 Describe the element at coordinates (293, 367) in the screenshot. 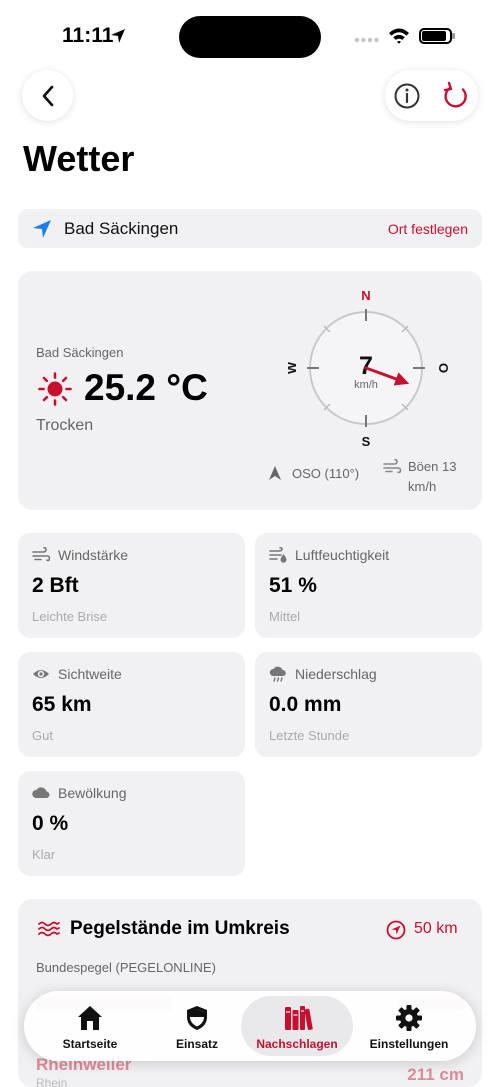

I see `compass-west: W` at that location.